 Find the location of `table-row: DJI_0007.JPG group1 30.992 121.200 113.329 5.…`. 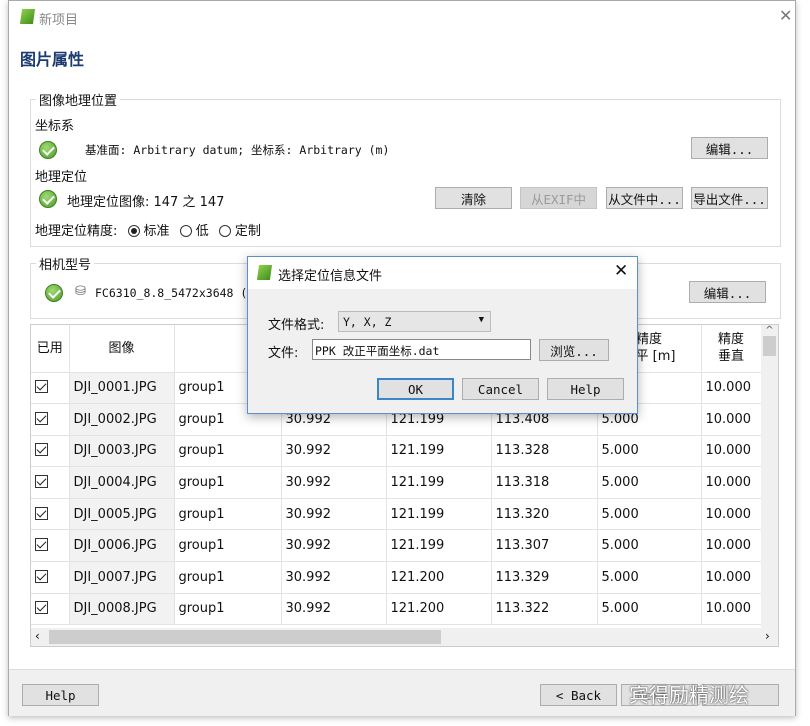

table-row: DJI_0007.JPG group1 30.992 121.200 113.329 5.… is located at coordinates (396, 577).